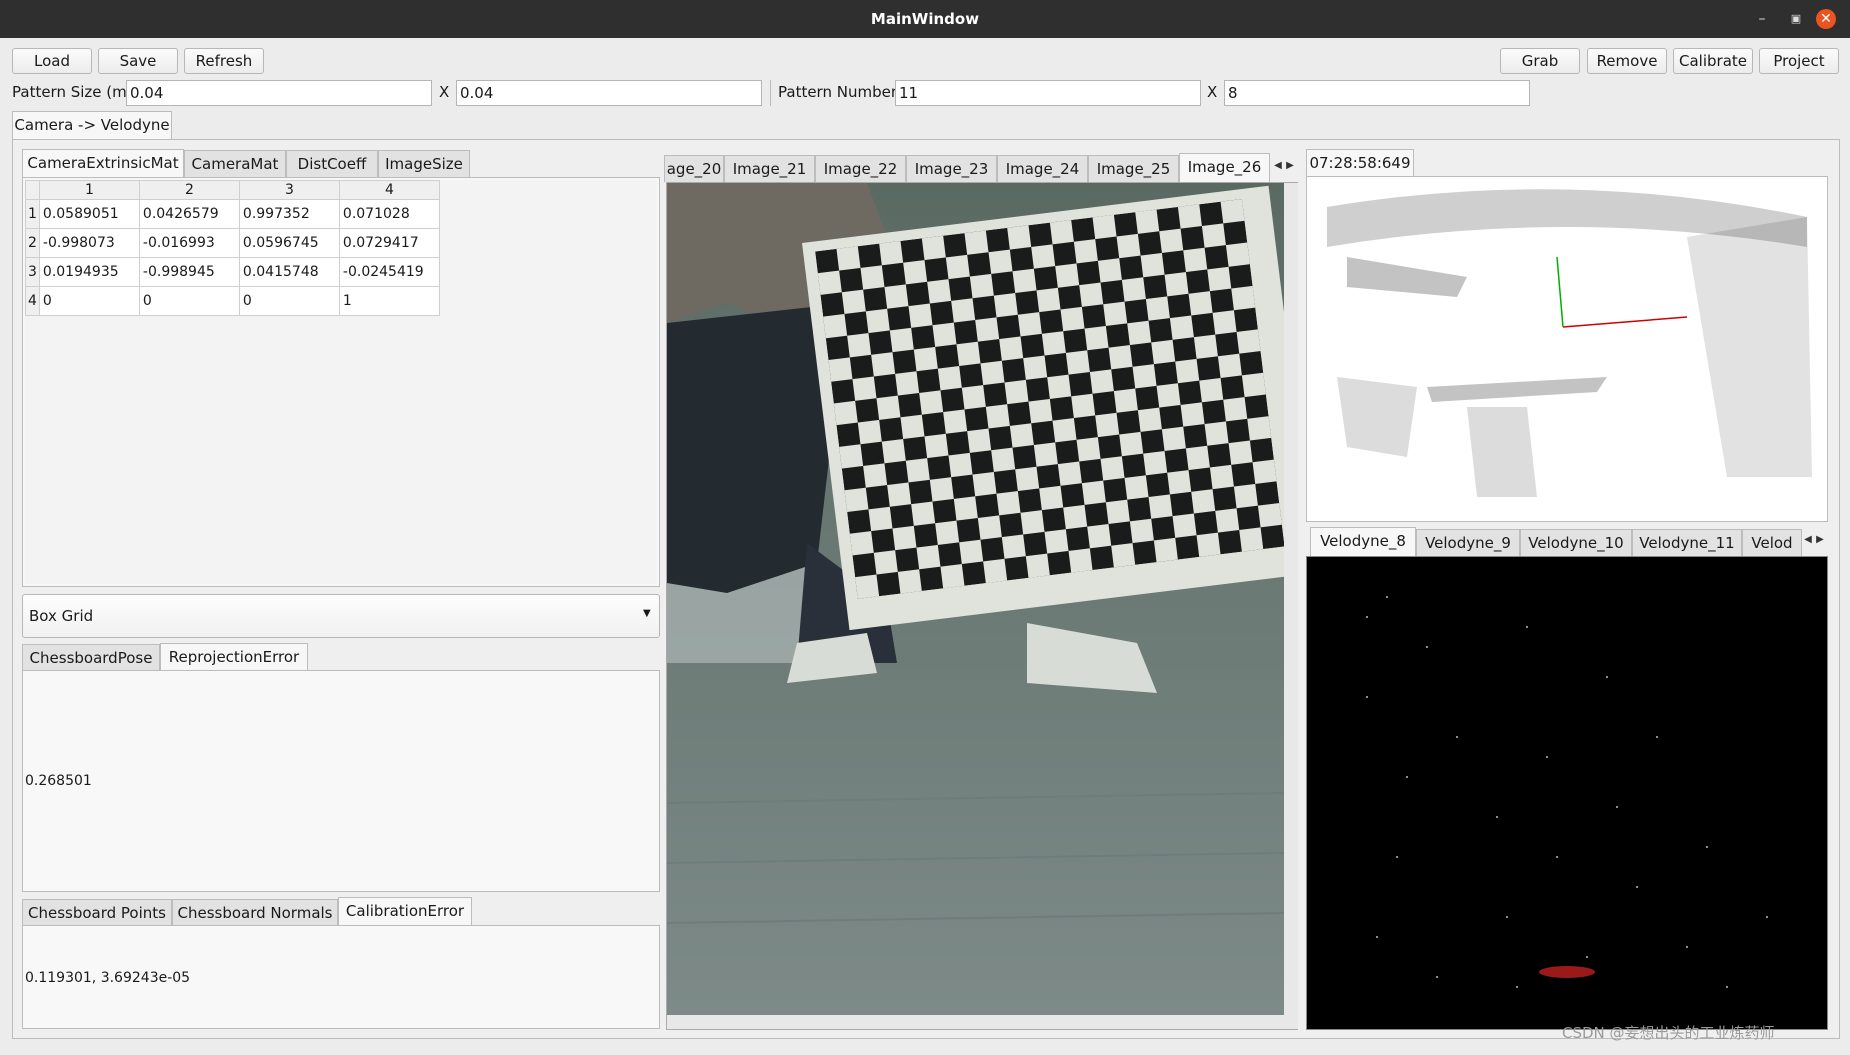  I want to click on reprojection-pane: 0.268501, so click(341, 781).